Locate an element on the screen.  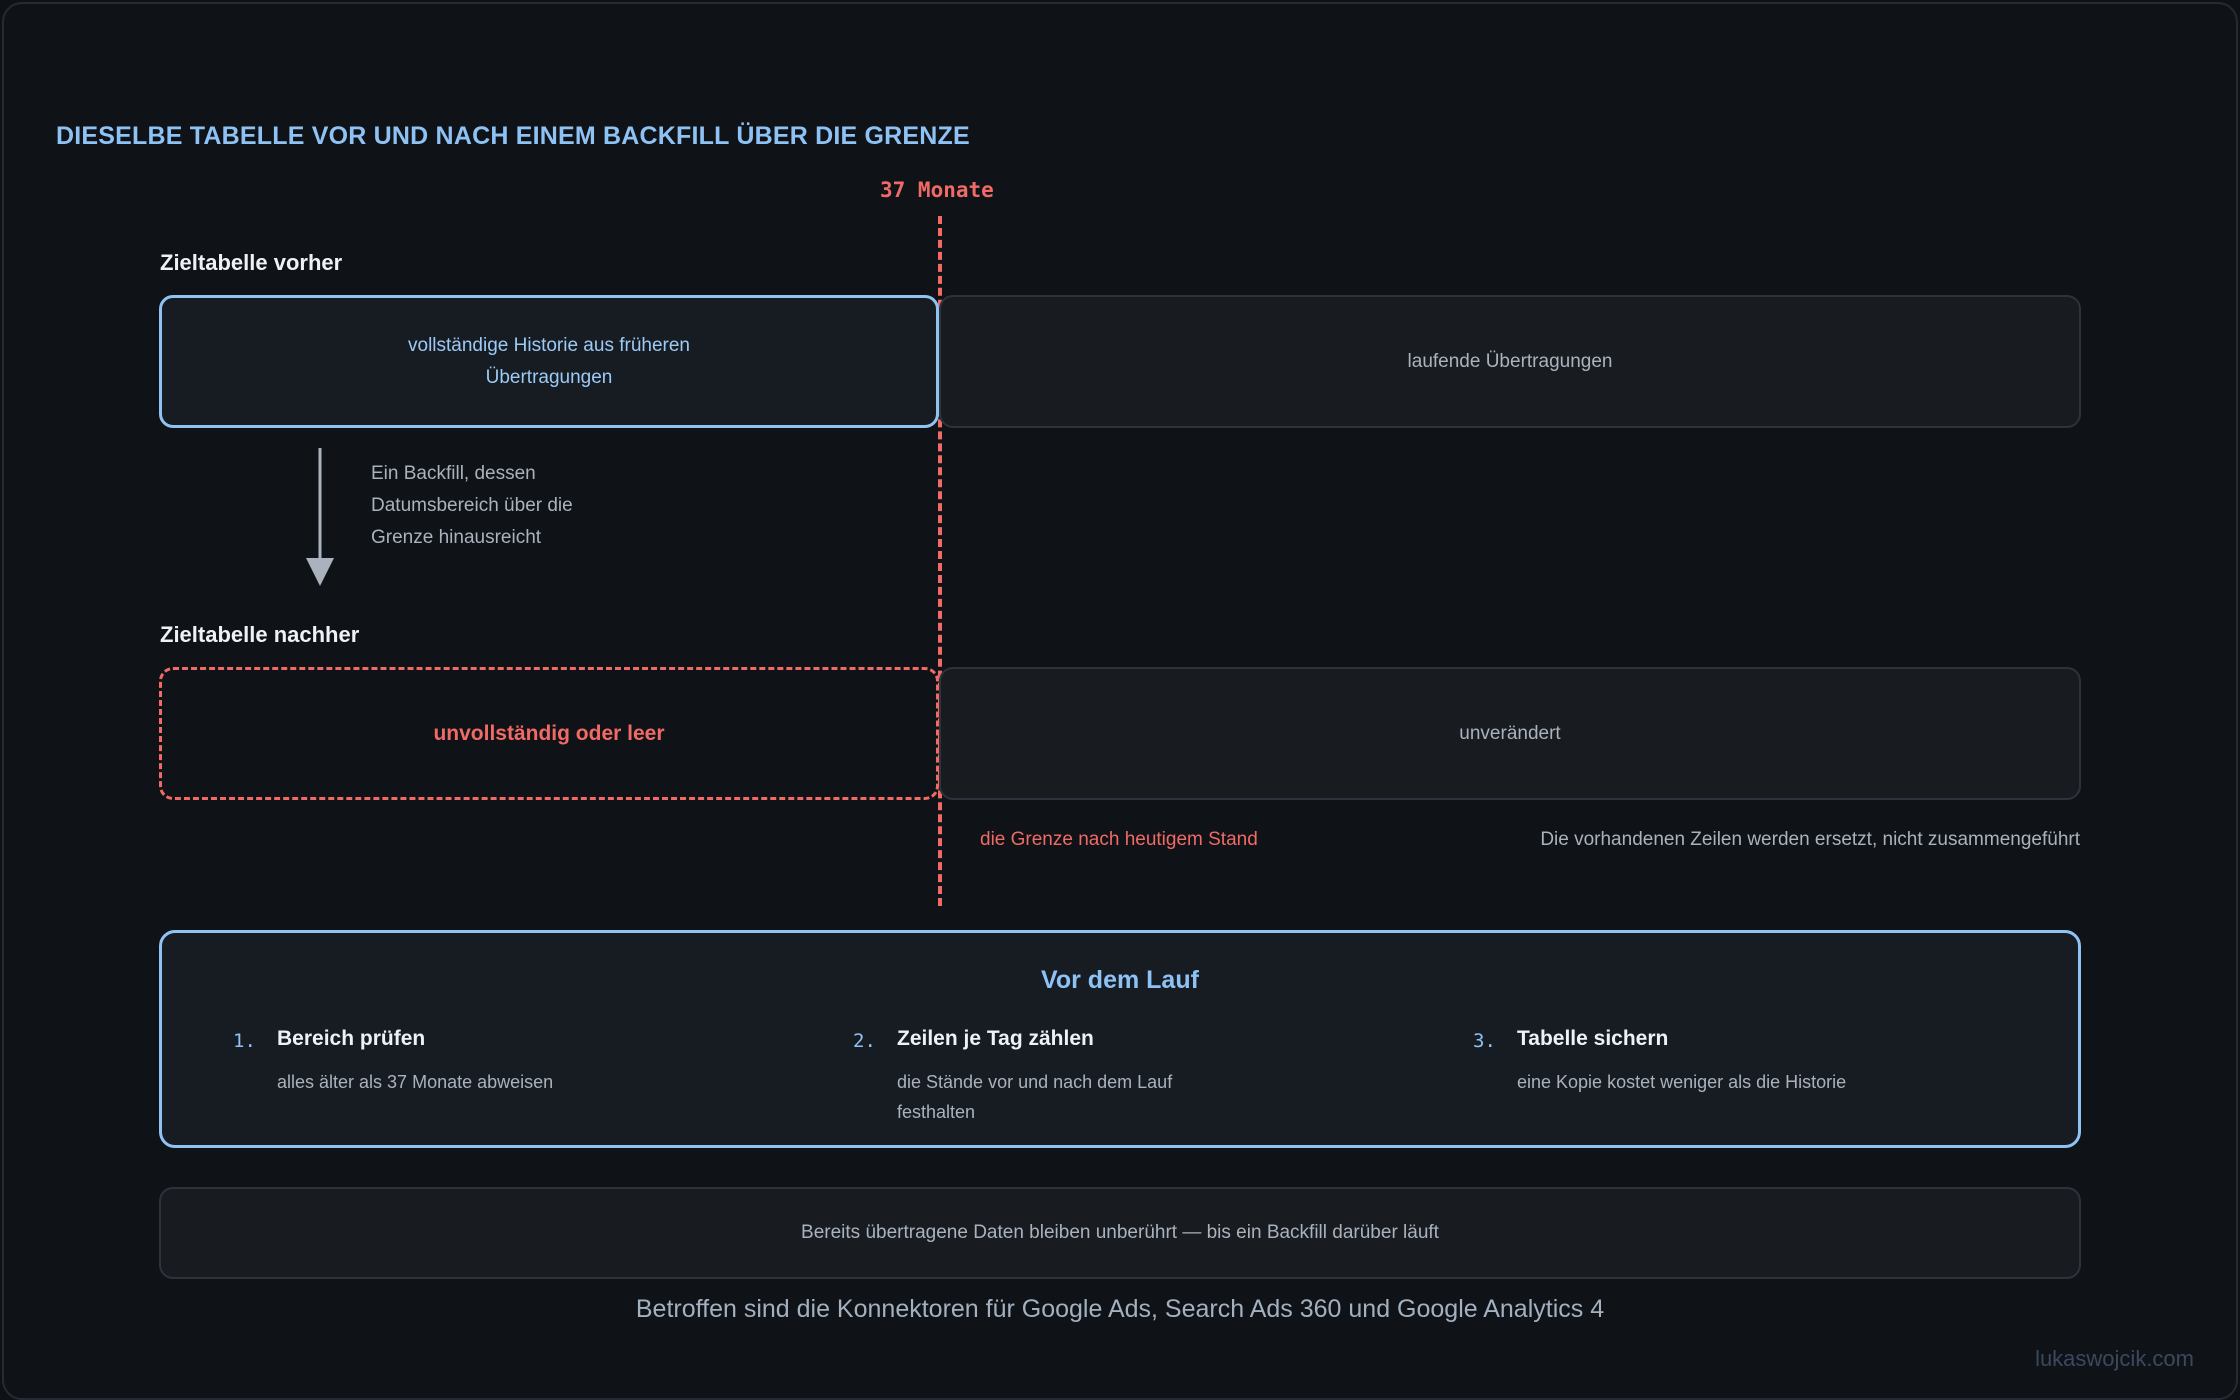
checklist-title: Vor dem Lauf is located at coordinates (1120, 980).